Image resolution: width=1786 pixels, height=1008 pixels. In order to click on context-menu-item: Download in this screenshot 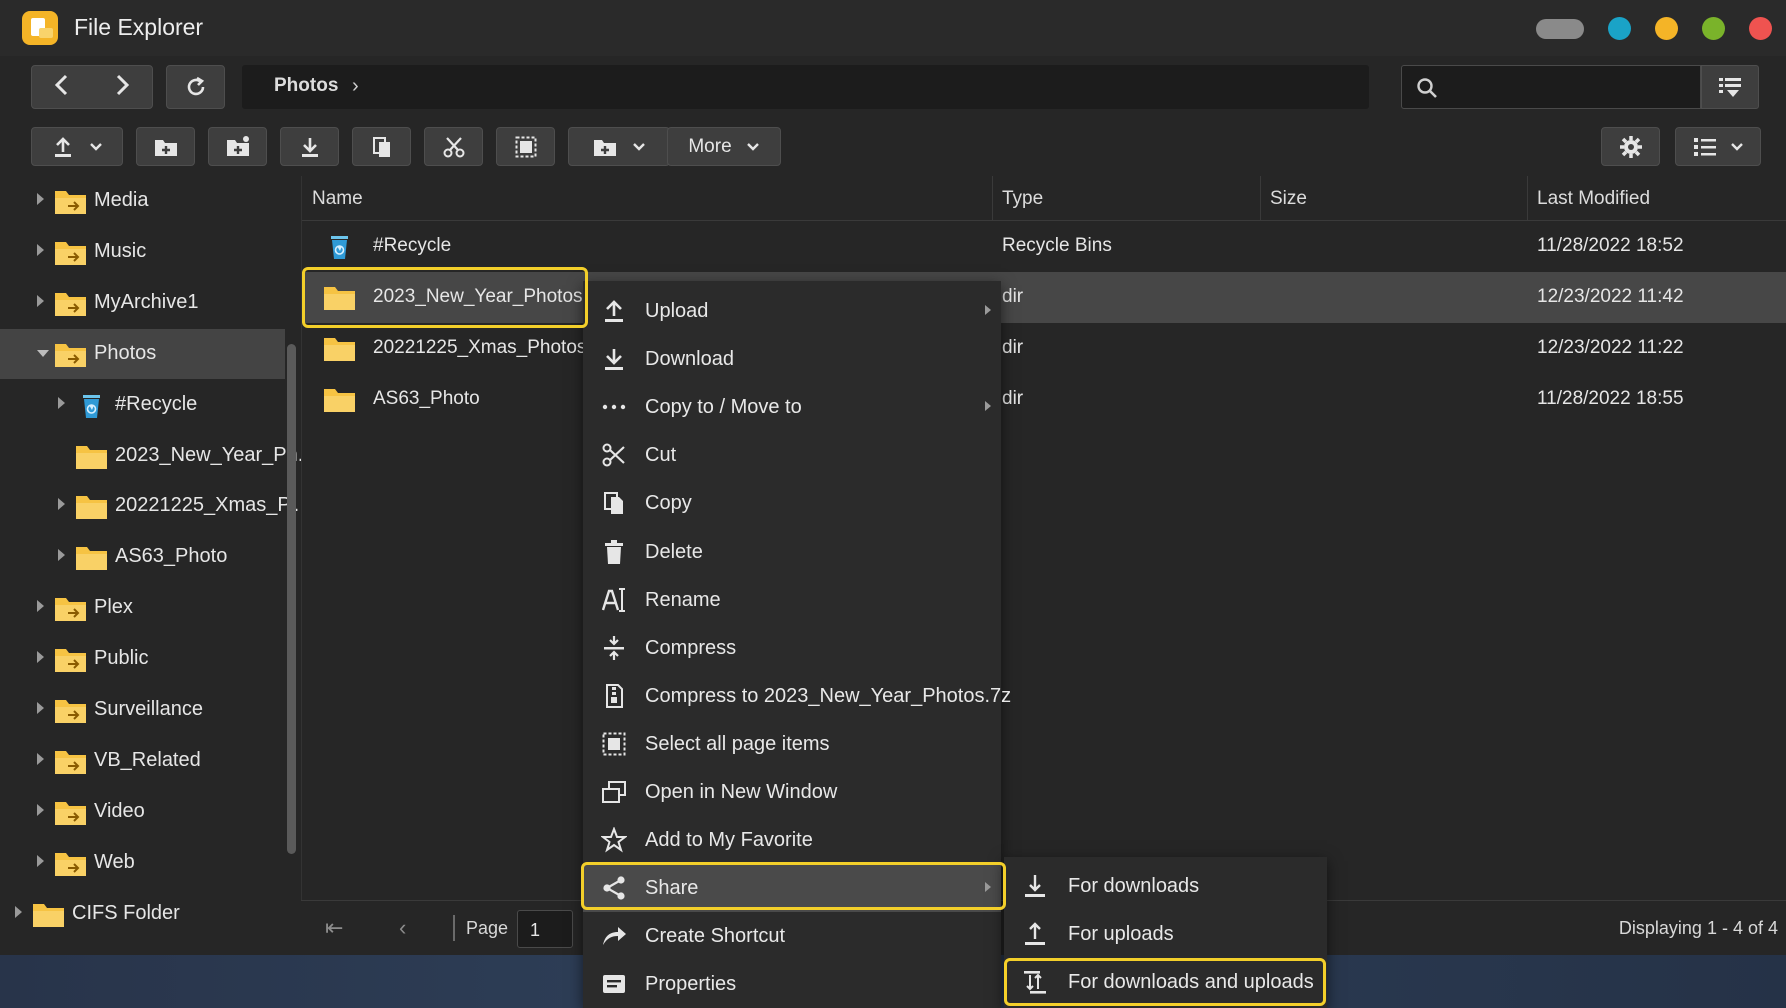, I will do `click(792, 359)`.